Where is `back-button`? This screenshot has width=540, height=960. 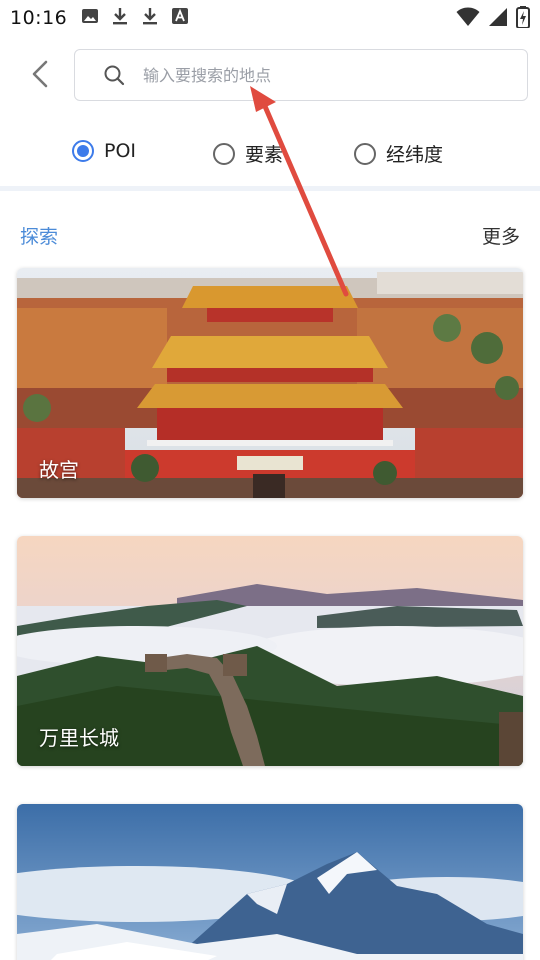
back-button is located at coordinates (40, 74).